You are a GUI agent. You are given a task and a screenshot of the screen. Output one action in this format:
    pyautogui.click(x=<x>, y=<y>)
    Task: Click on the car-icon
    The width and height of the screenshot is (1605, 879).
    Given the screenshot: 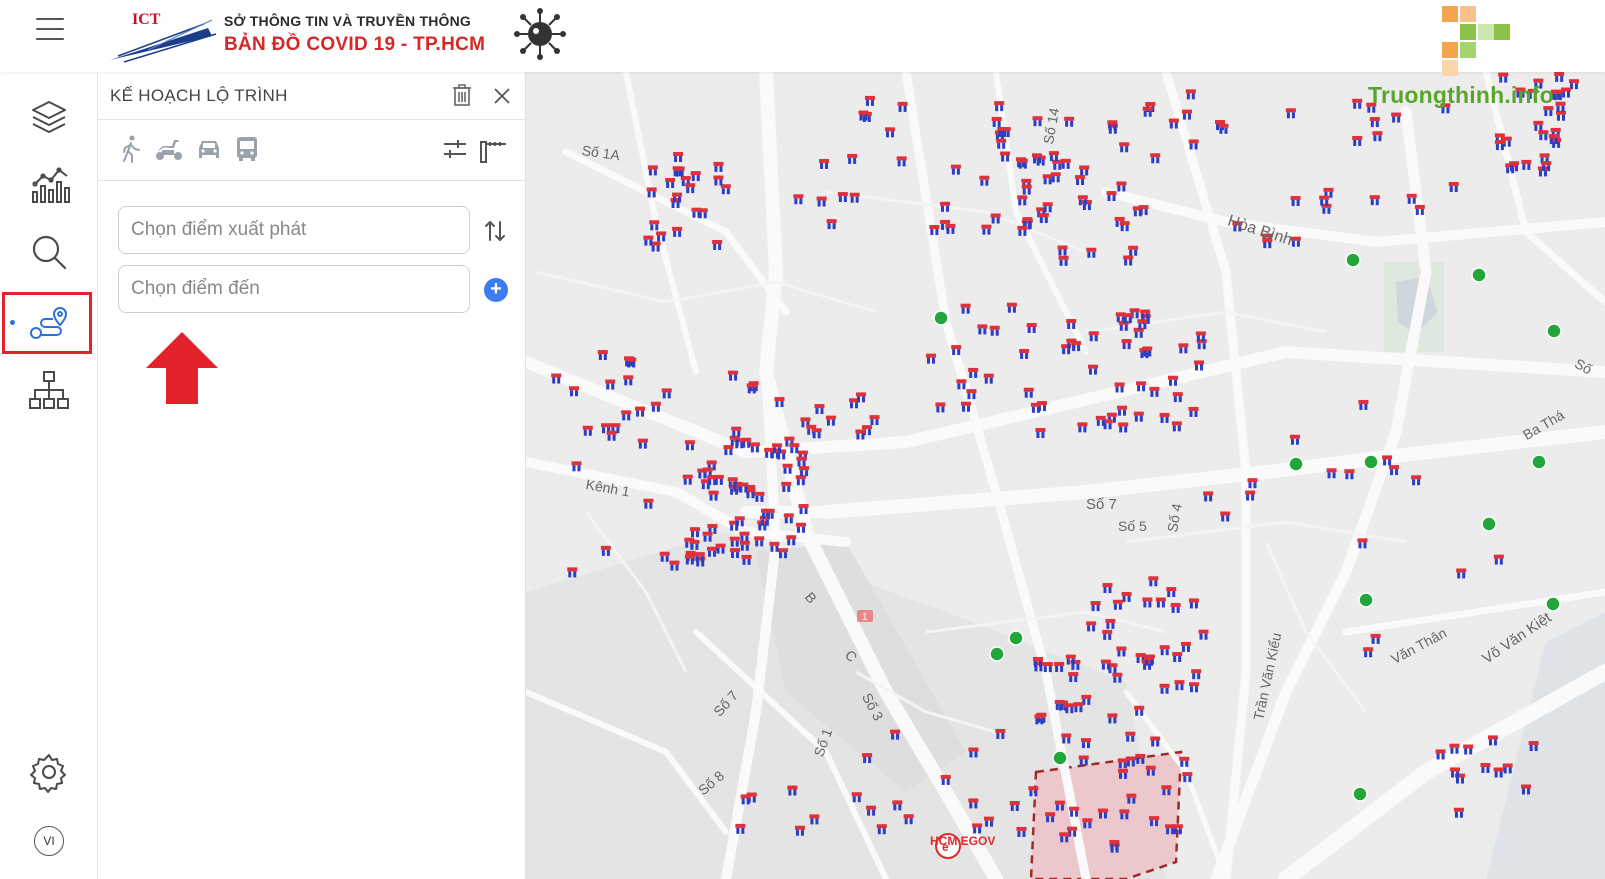 What is the action you would take?
    pyautogui.click(x=209, y=149)
    